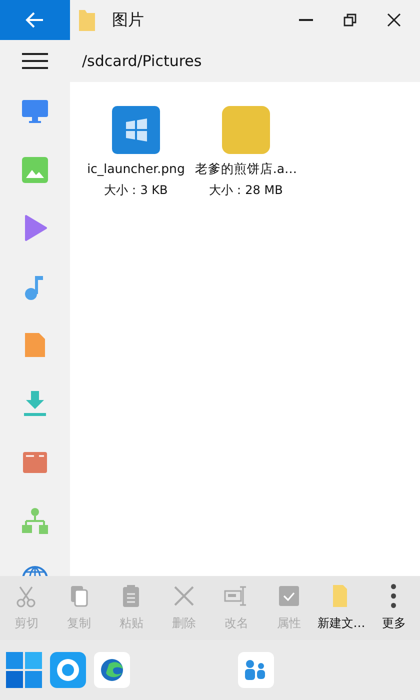 The image size is (420, 700). I want to click on checkbox-icon, so click(288, 596).